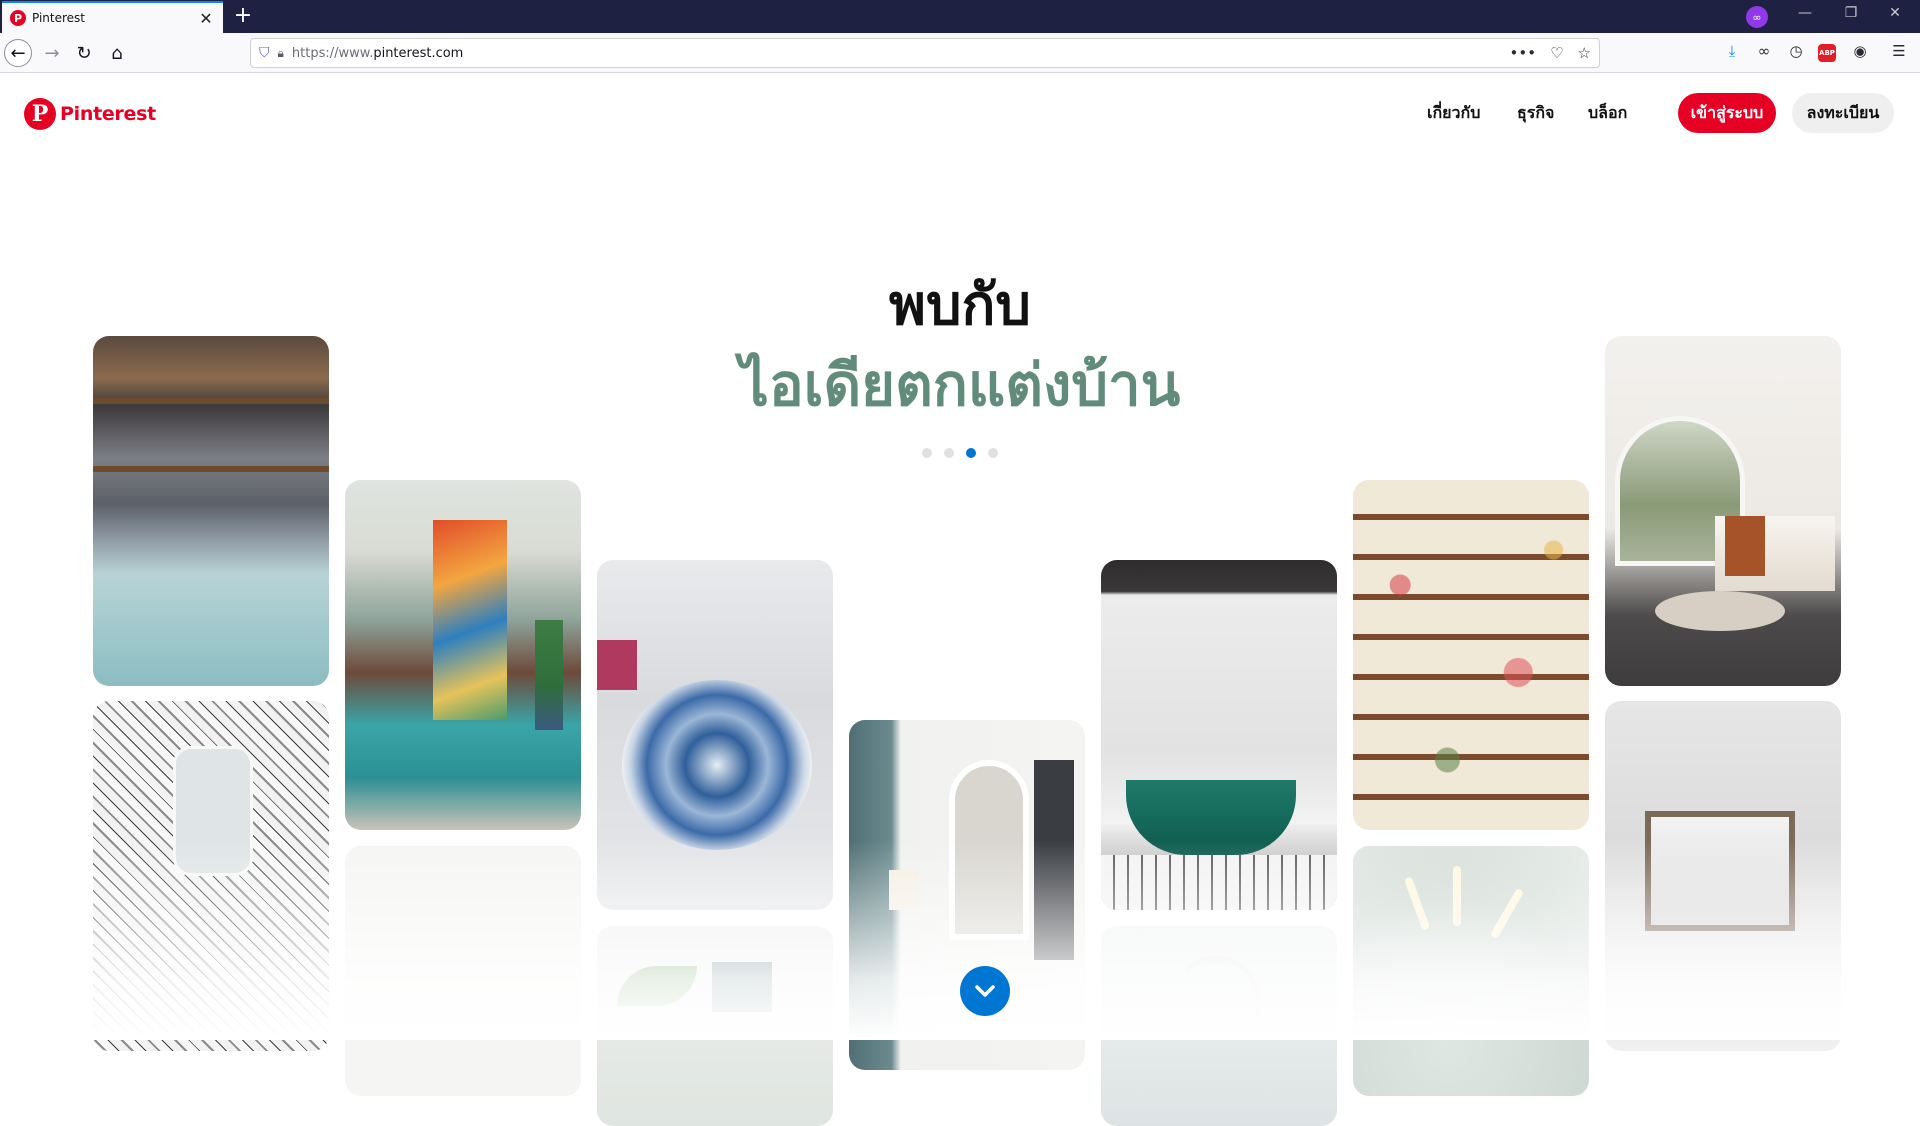 This screenshot has width=1920, height=1126. Describe the element at coordinates (52, 53) in the screenshot. I see `forward-arrow-icon: →` at that location.